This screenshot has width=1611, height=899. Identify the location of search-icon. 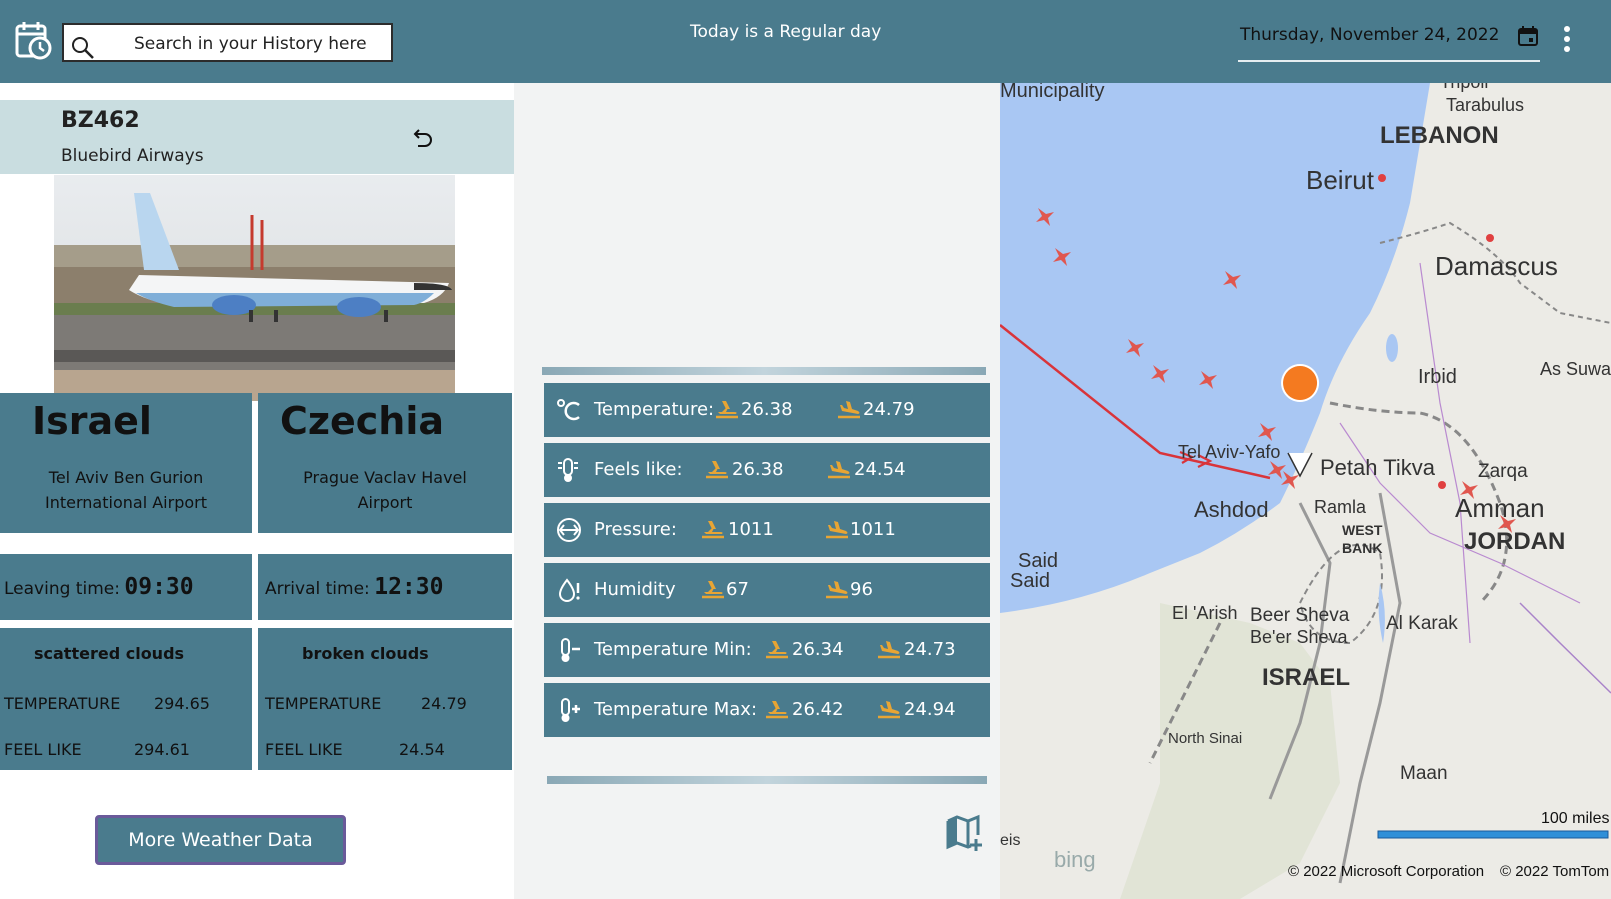
(83, 48).